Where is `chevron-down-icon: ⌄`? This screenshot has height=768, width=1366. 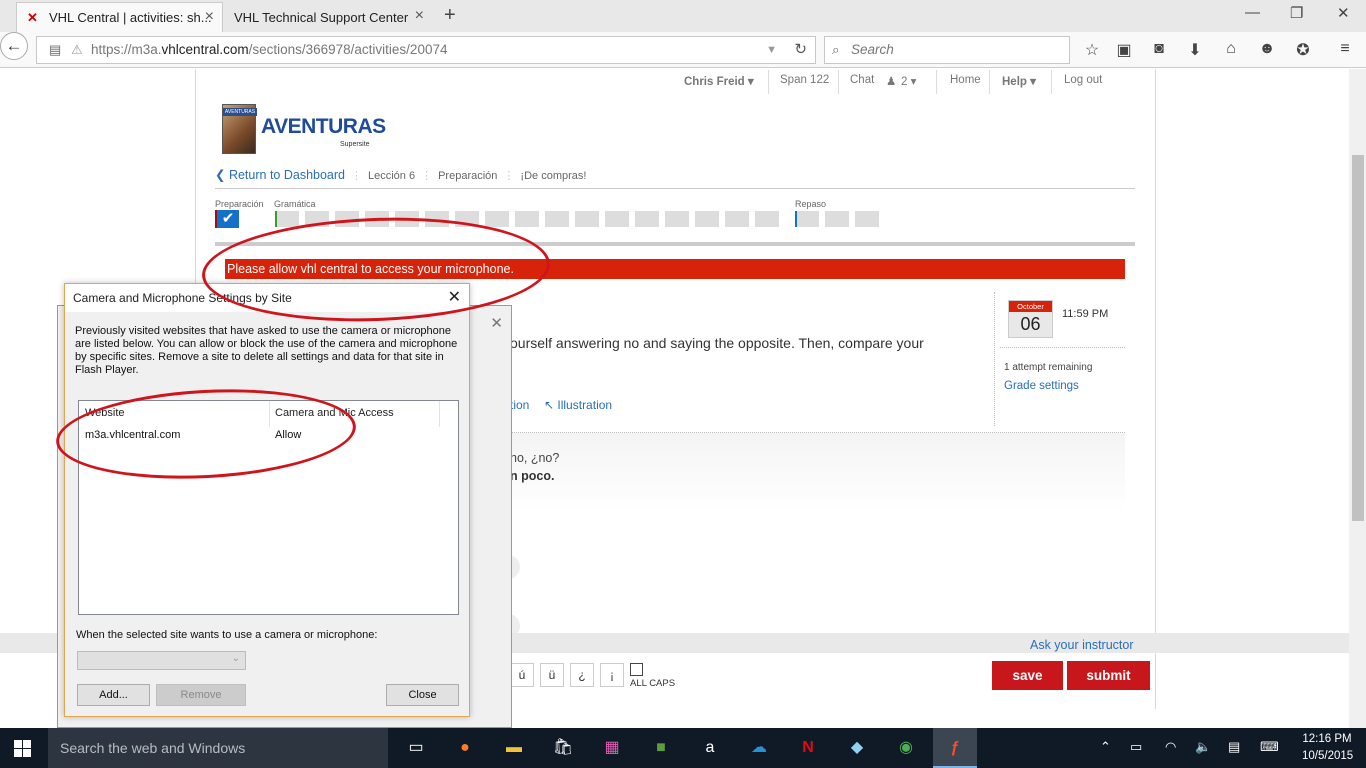
chevron-down-icon: ⌄ is located at coordinates (235, 658).